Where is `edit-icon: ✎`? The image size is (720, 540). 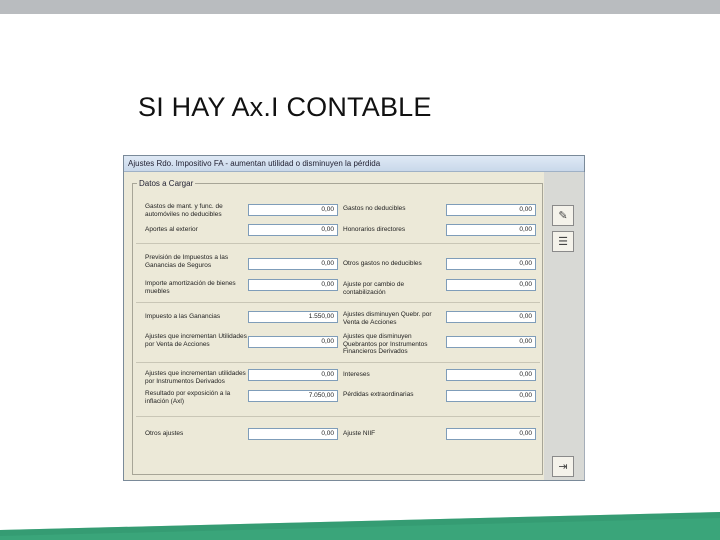 edit-icon: ✎ is located at coordinates (563, 216).